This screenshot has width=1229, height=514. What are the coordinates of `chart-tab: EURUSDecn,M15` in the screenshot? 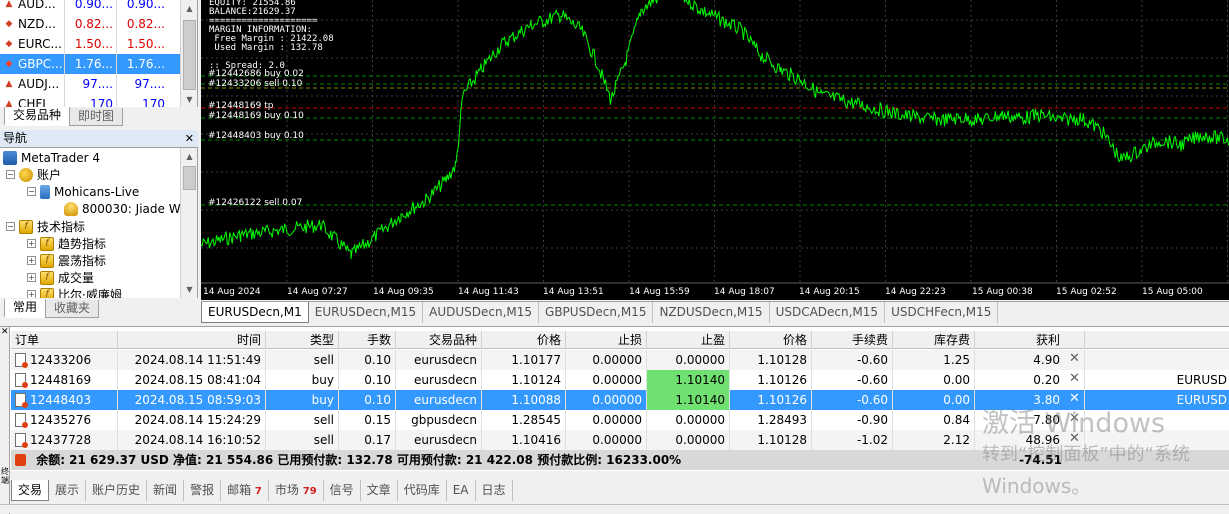 It's located at (366, 312).